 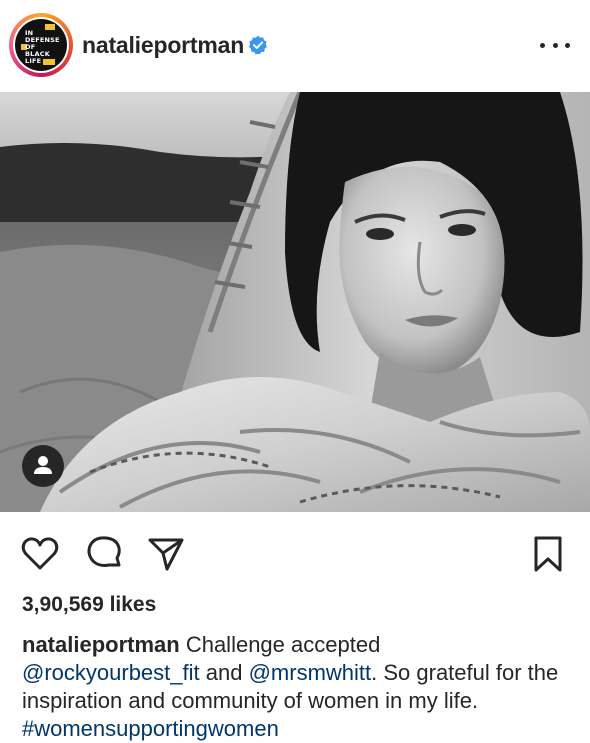 What do you see at coordinates (295, 46) in the screenshot?
I see `post-header: IN DEFENSE OF BLACK LIFE natalieportman` at bounding box center [295, 46].